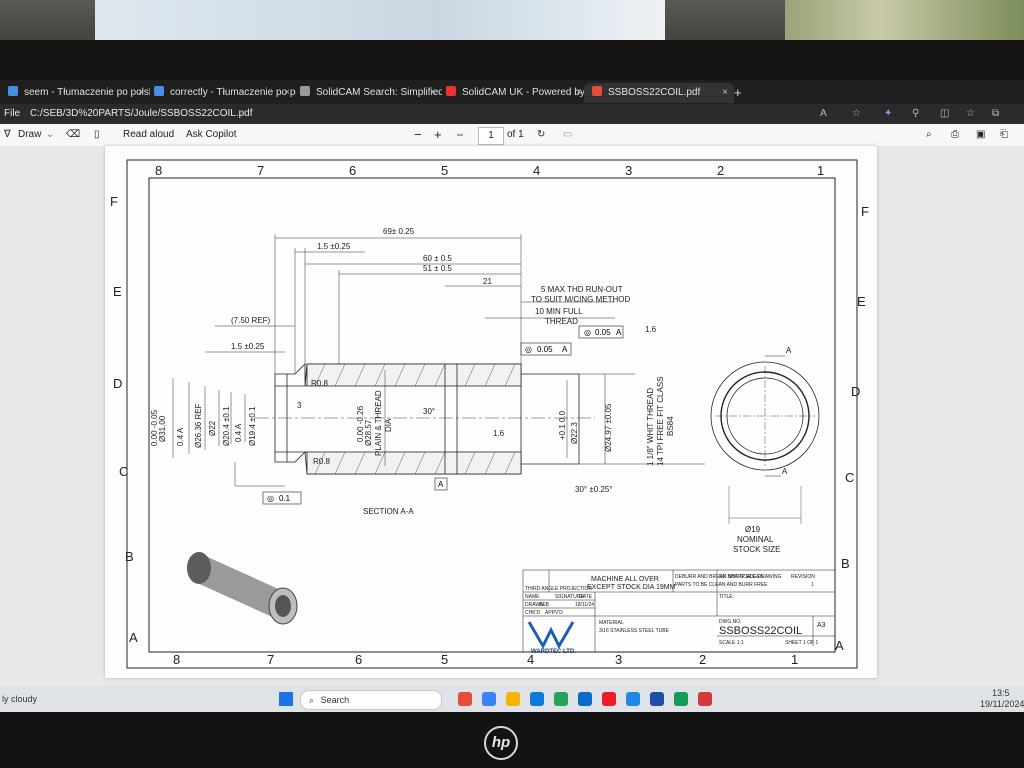 The height and width of the screenshot is (768, 1024). I want to click on new-tab-button: +, so click(742, 93).